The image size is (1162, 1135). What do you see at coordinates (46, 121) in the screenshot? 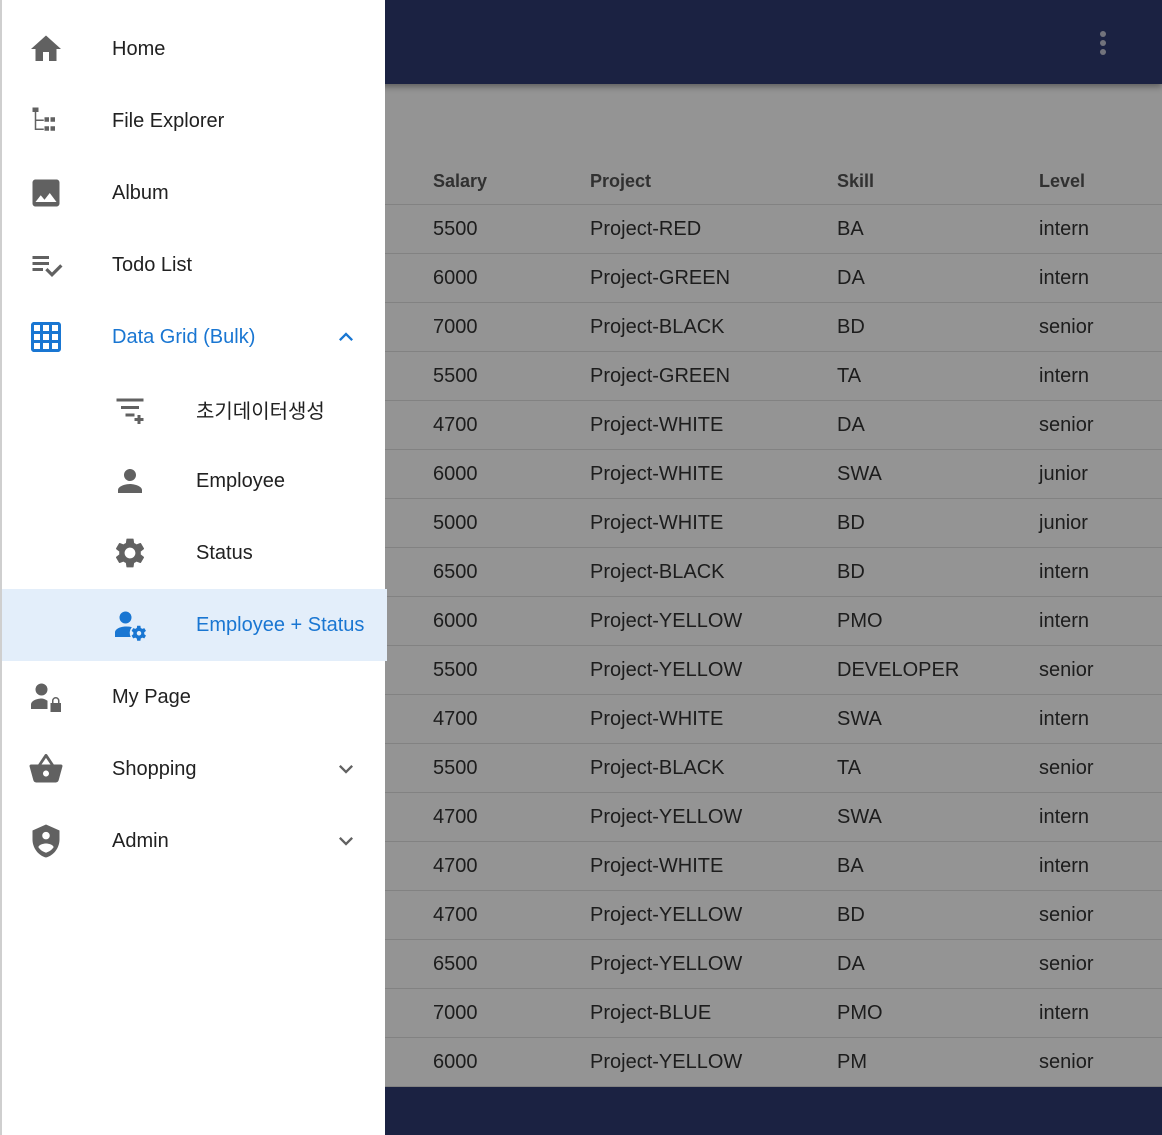
I see `file-tree-icon` at bounding box center [46, 121].